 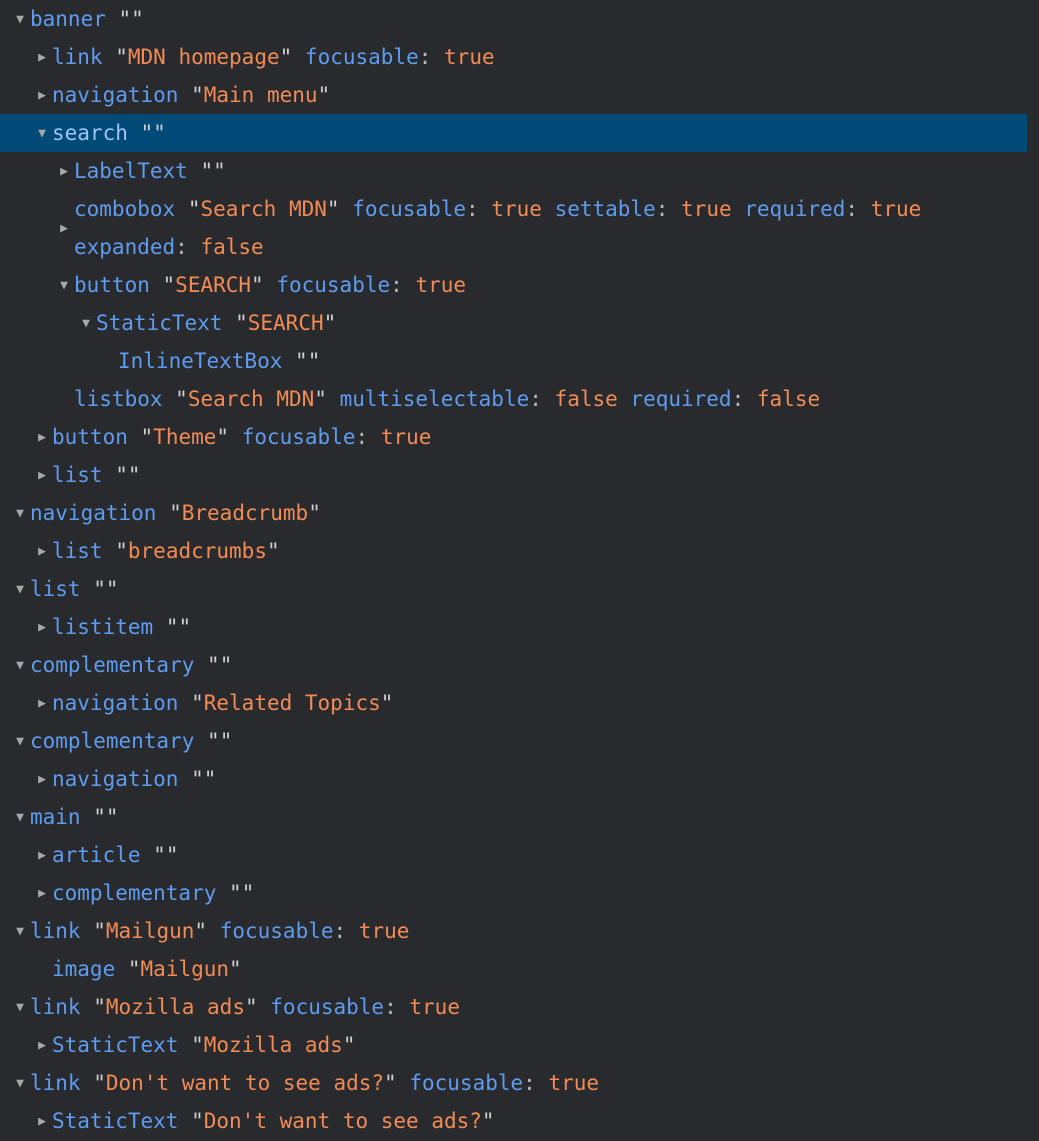 What do you see at coordinates (519, 855) in the screenshot?
I see `ax-node-row-article: ▶ article ""` at bounding box center [519, 855].